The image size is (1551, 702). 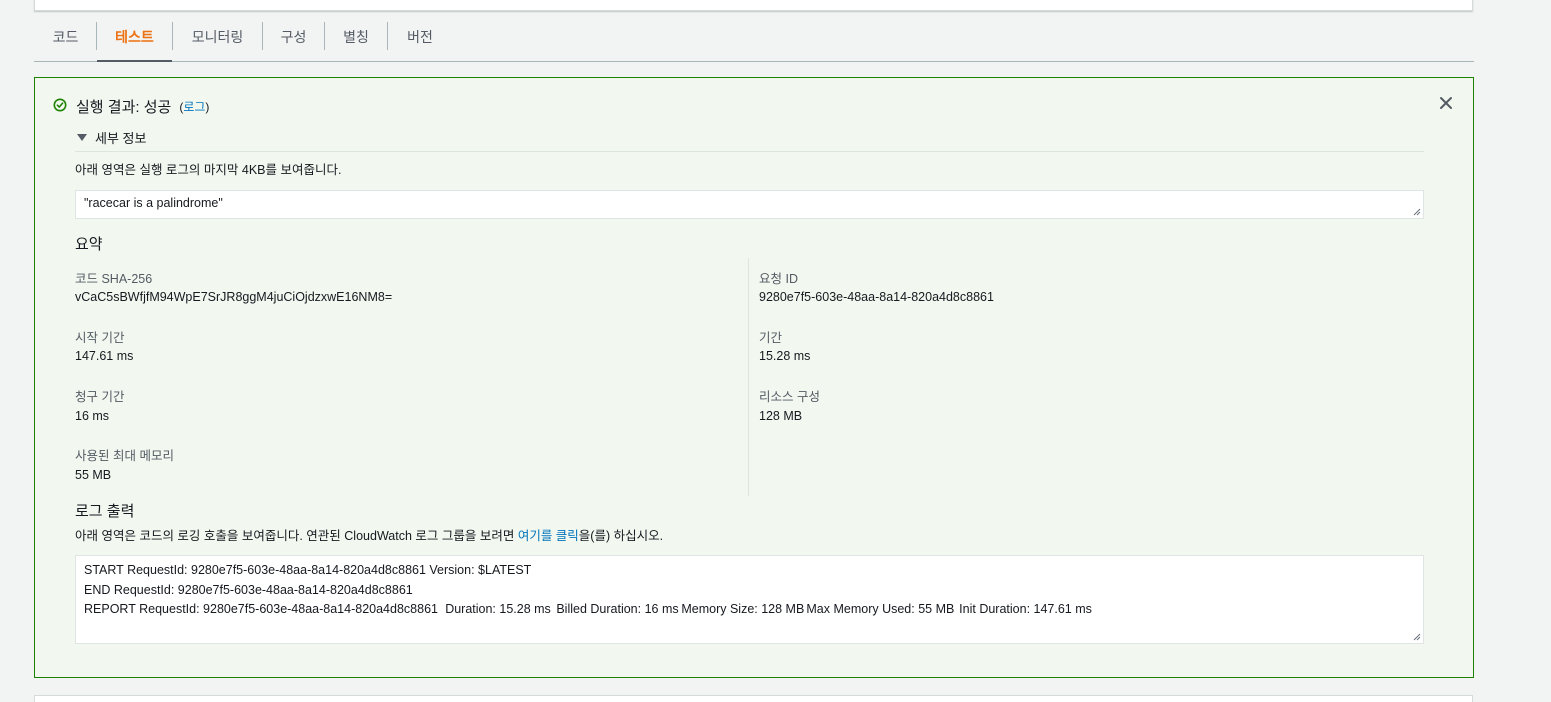 I want to click on resources-label: 리소스 구성, so click(x=789, y=397).